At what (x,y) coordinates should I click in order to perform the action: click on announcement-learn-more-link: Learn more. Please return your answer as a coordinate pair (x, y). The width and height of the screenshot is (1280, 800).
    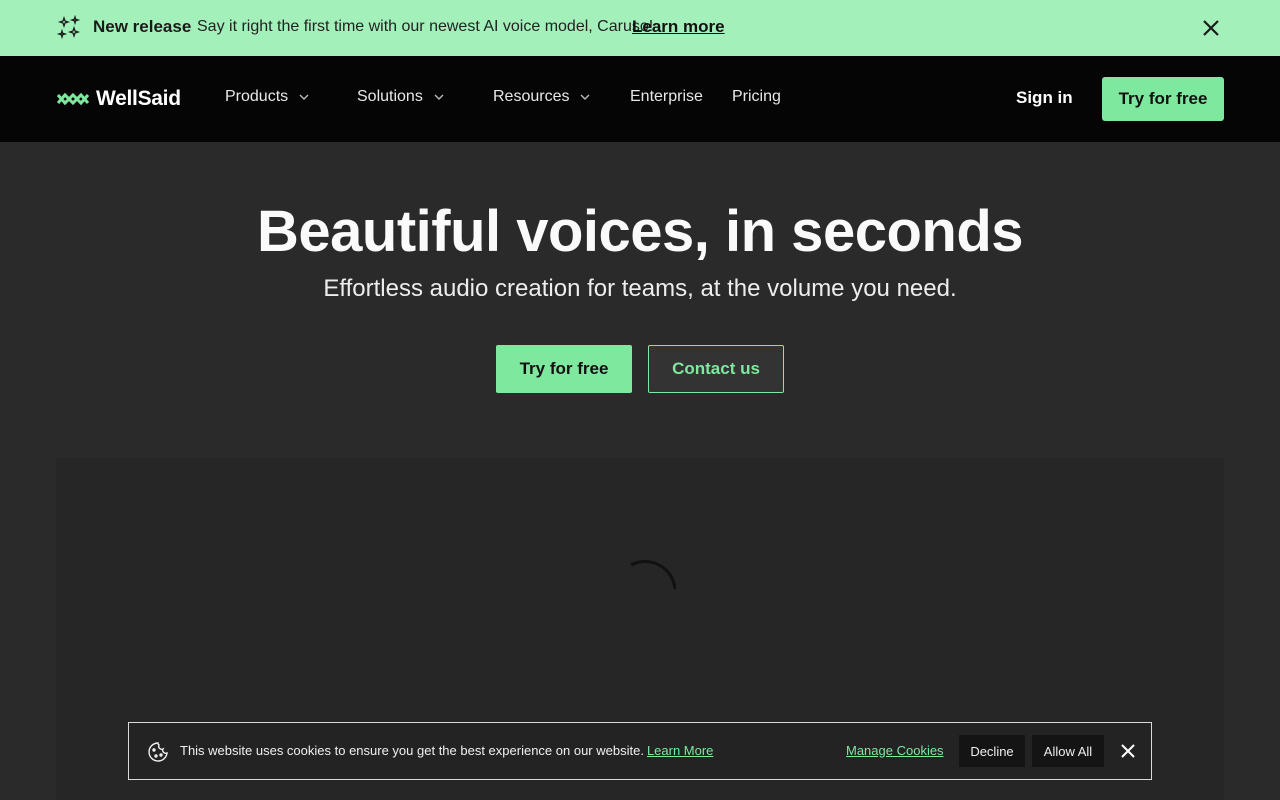
    Looking at the image, I should click on (678, 27).